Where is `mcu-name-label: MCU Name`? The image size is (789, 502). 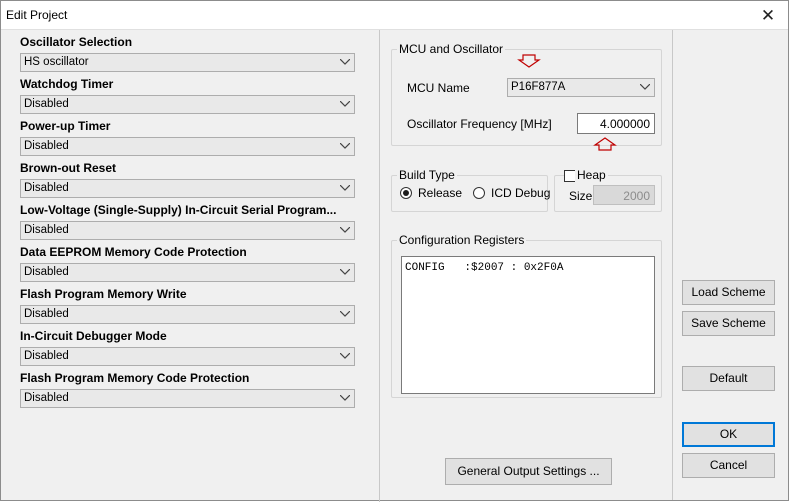 mcu-name-label: MCU Name is located at coordinates (438, 88).